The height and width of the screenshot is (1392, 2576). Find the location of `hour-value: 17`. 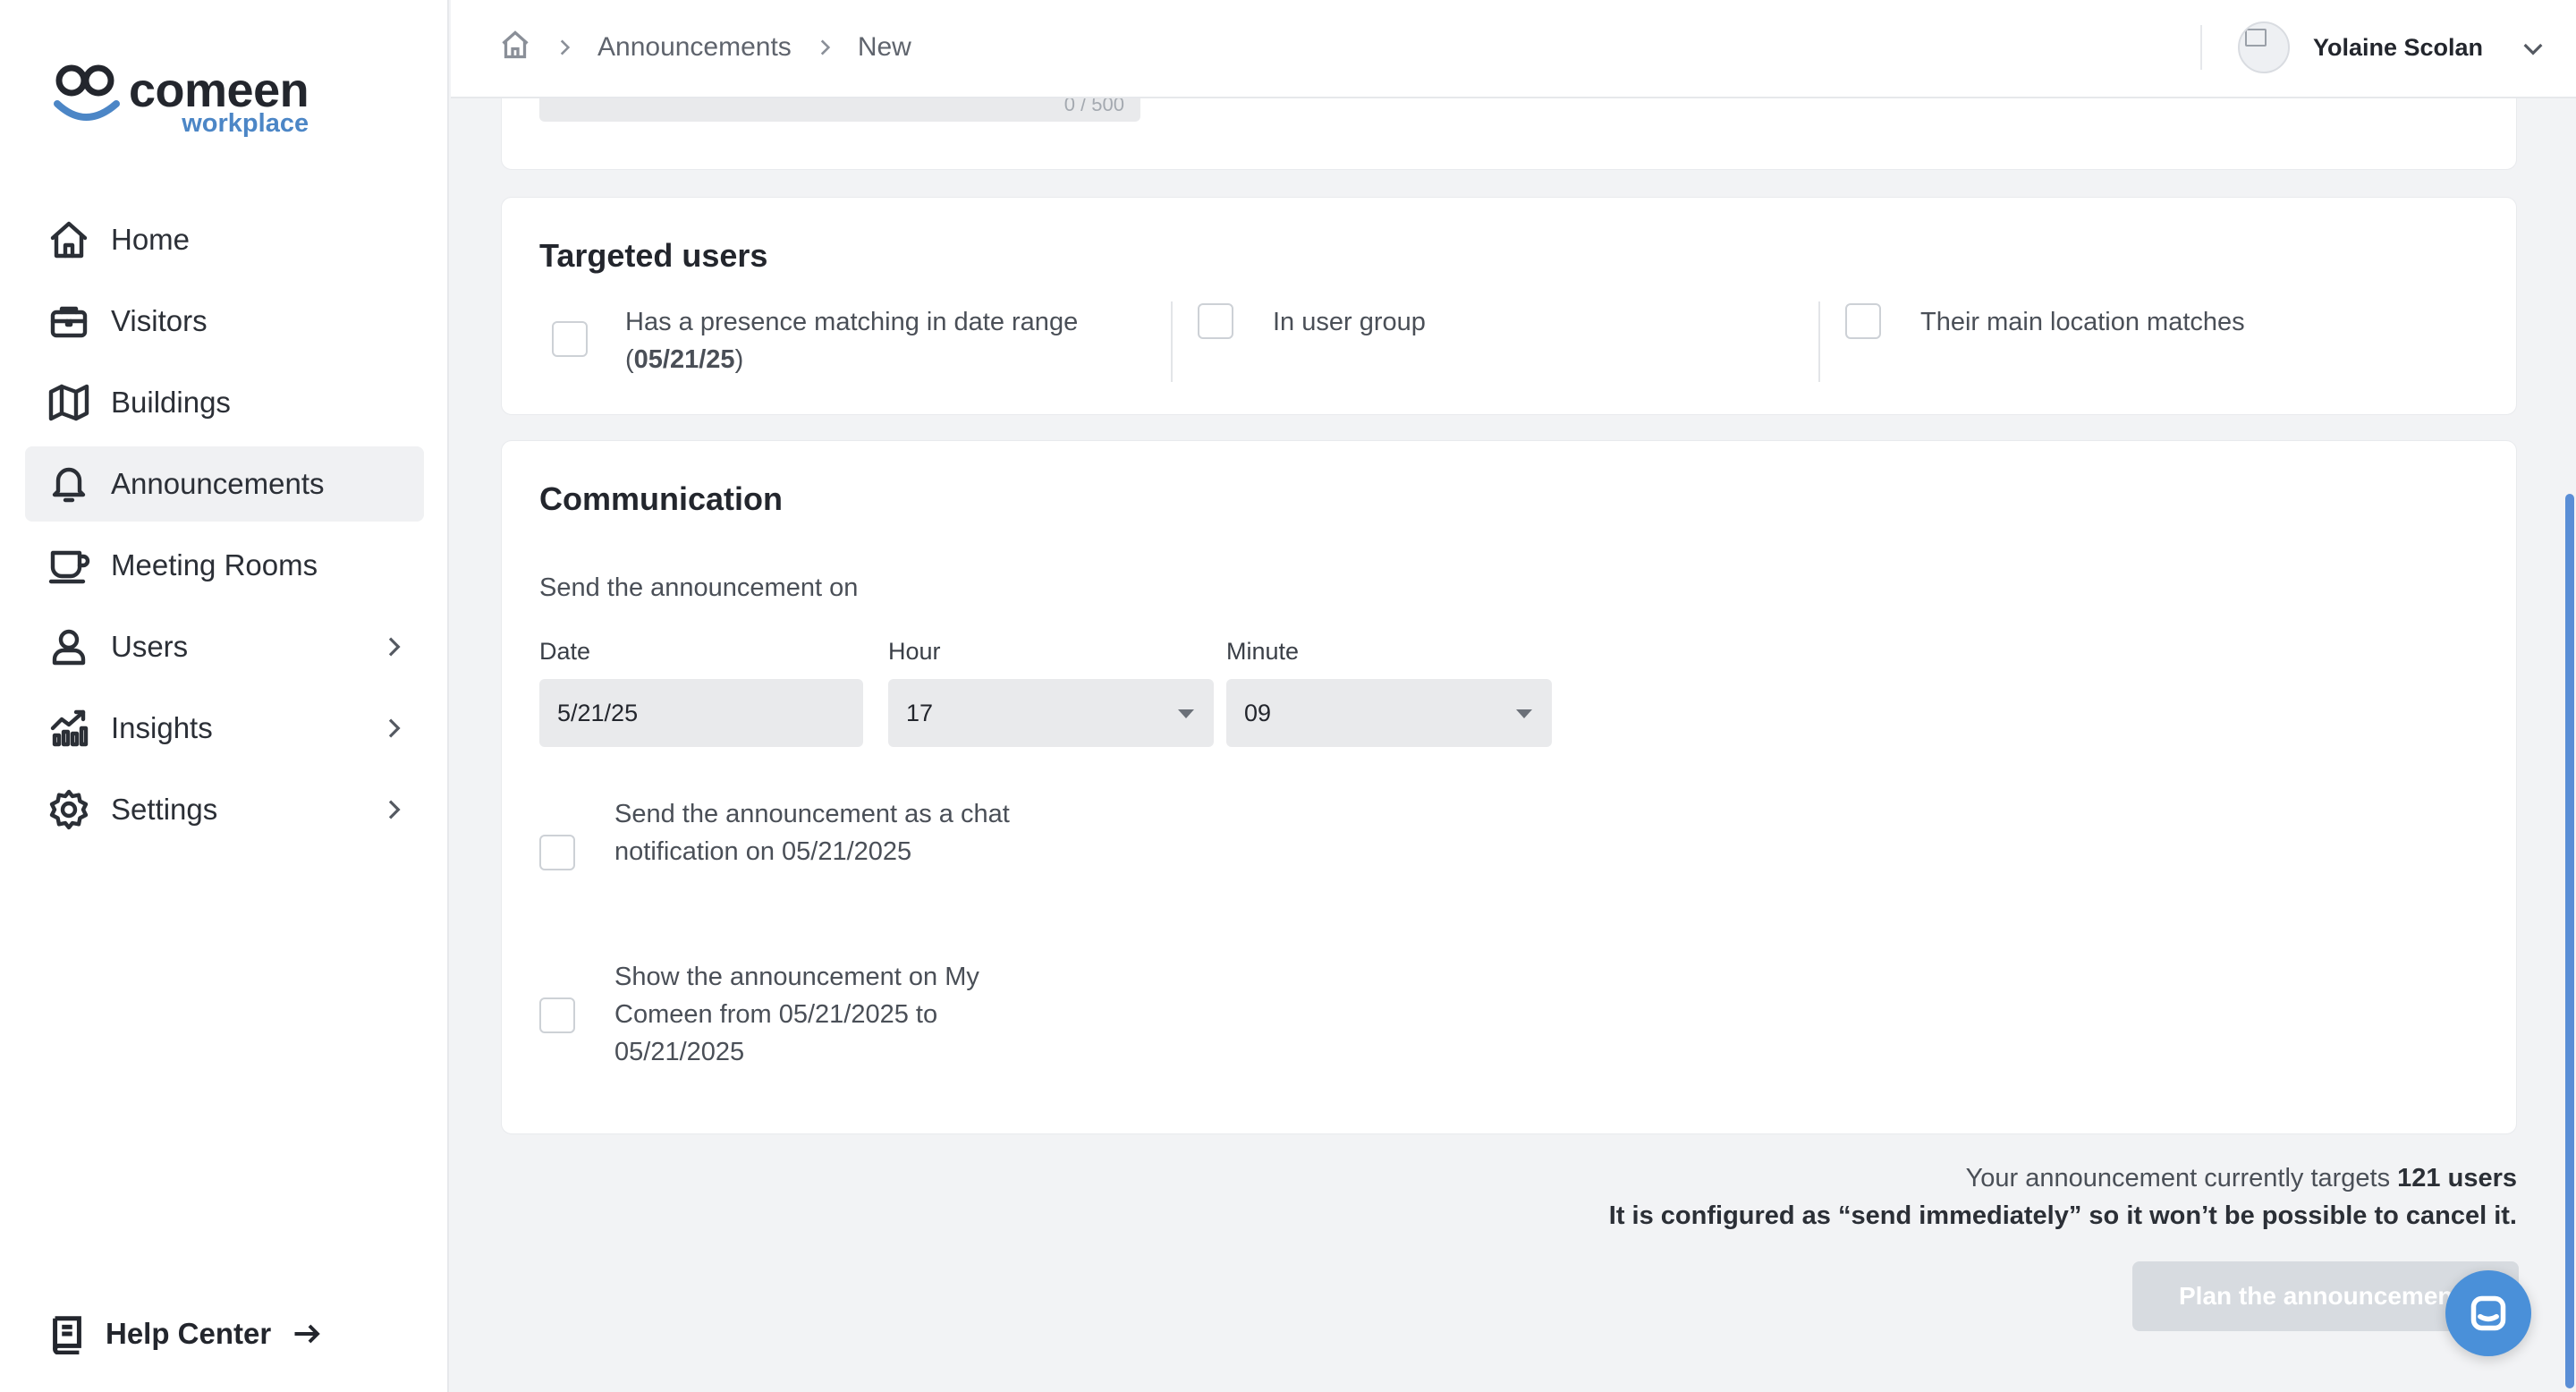

hour-value: 17 is located at coordinates (920, 713).